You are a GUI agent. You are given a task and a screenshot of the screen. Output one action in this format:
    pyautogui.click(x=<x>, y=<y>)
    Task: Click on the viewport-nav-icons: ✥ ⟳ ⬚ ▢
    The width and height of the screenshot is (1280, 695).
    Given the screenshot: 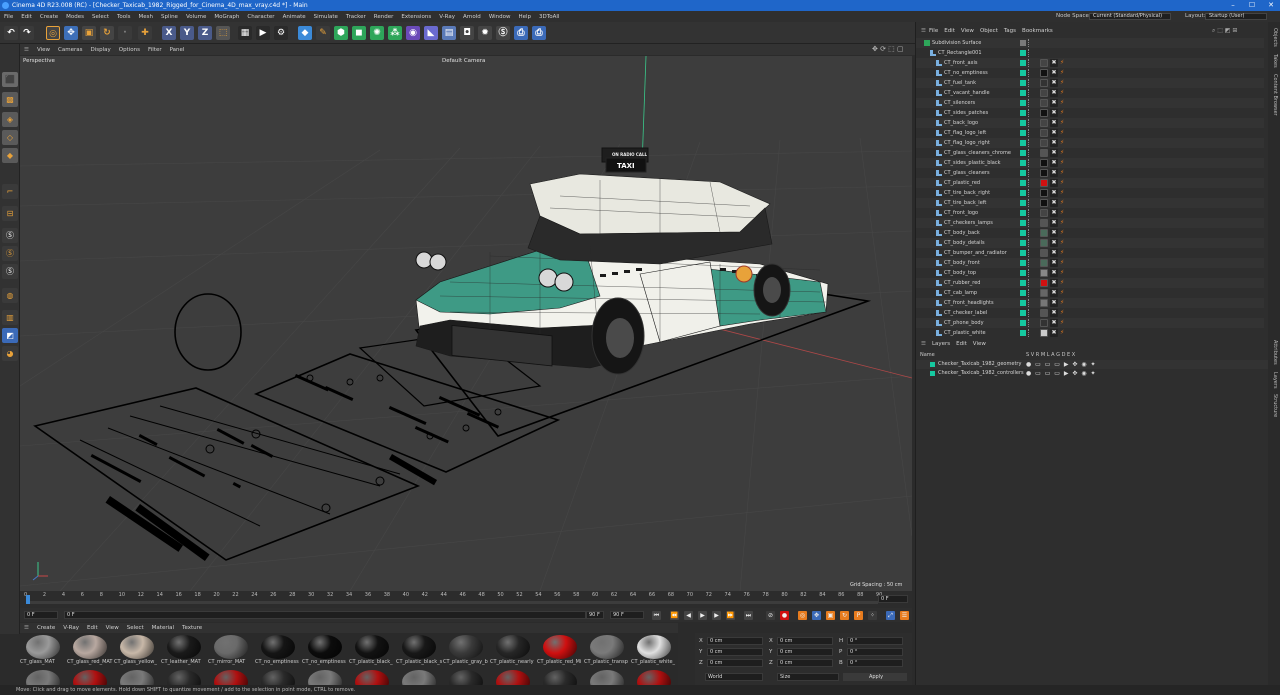 What is the action you would take?
    pyautogui.click(x=888, y=49)
    